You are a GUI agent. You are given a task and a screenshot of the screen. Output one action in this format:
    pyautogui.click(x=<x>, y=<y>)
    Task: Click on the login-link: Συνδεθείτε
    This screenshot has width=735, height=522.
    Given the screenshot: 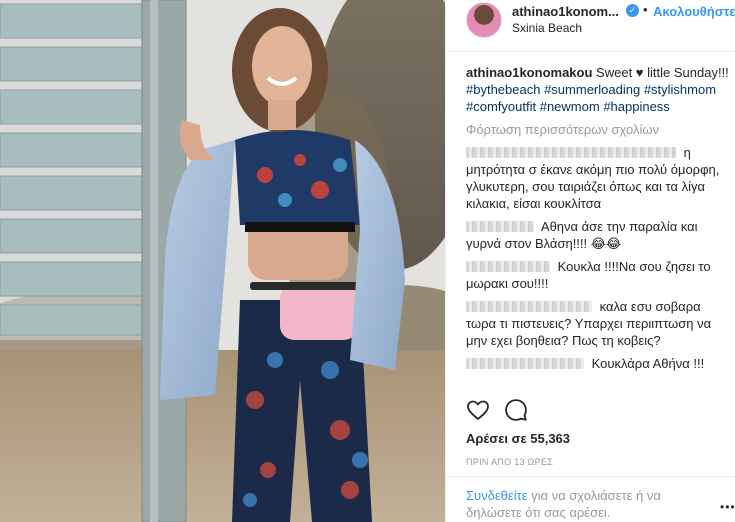 What is the action you would take?
    pyautogui.click(x=497, y=495)
    